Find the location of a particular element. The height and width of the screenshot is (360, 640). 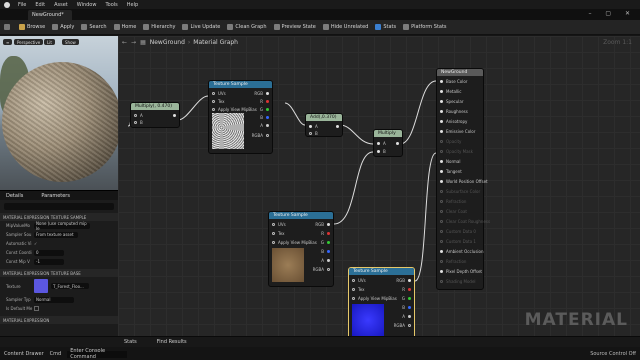

result-pin: Custom Data 1 is located at coordinates (458, 241).